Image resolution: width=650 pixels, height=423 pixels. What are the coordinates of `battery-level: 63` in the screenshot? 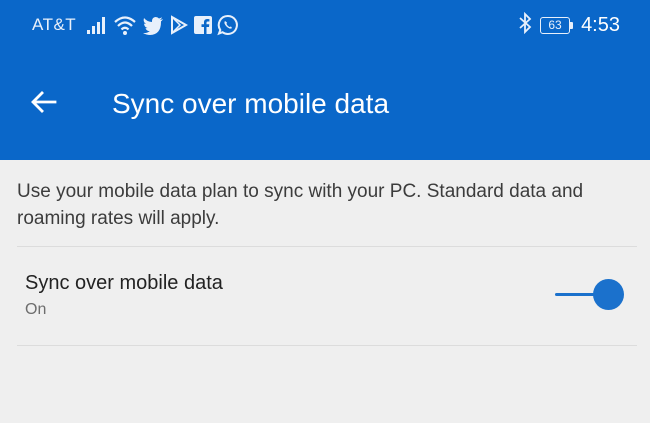 It's located at (555, 25).